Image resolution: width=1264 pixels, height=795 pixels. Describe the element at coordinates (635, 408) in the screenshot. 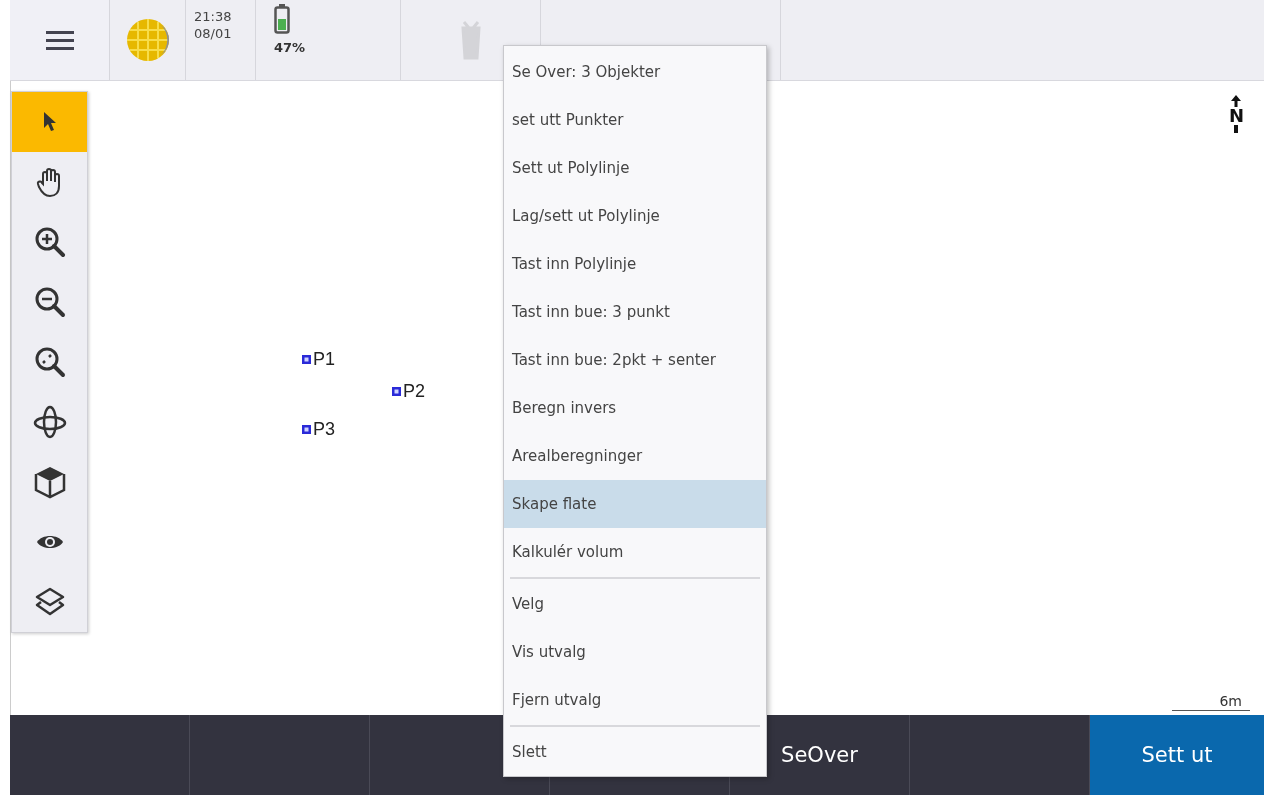

I see `menu-item: Beregn invers` at that location.